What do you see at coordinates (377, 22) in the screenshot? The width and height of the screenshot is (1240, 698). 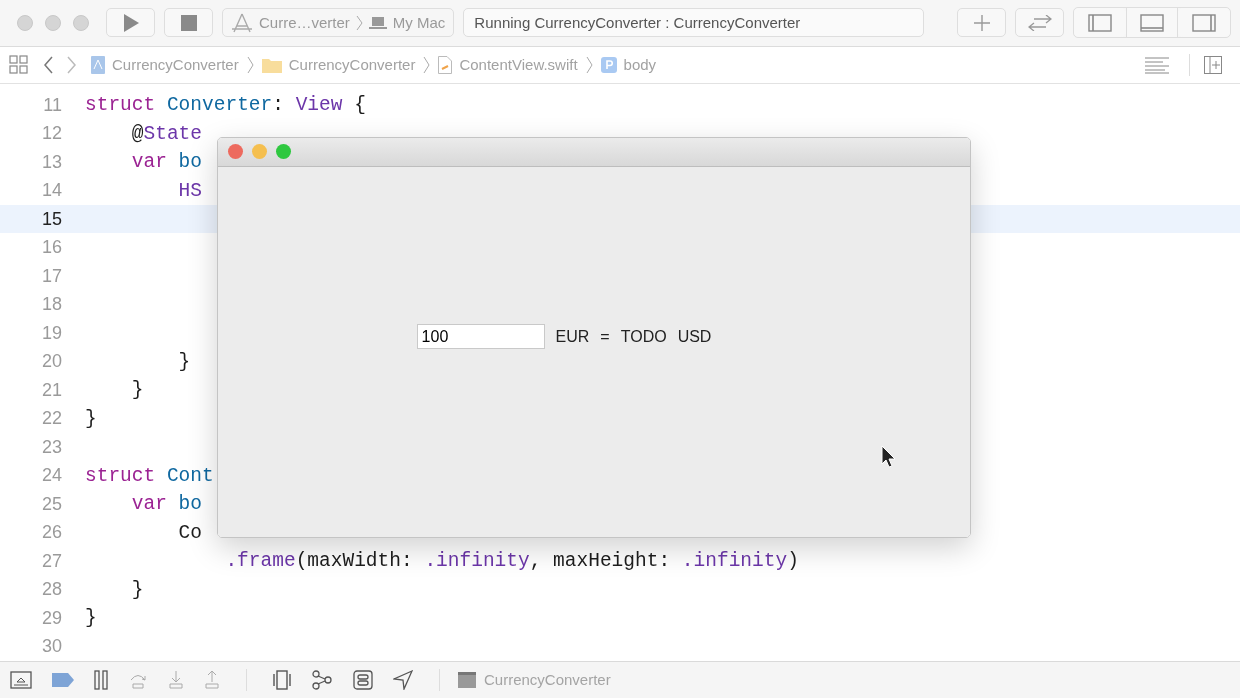 I see `laptop-icon` at bounding box center [377, 22].